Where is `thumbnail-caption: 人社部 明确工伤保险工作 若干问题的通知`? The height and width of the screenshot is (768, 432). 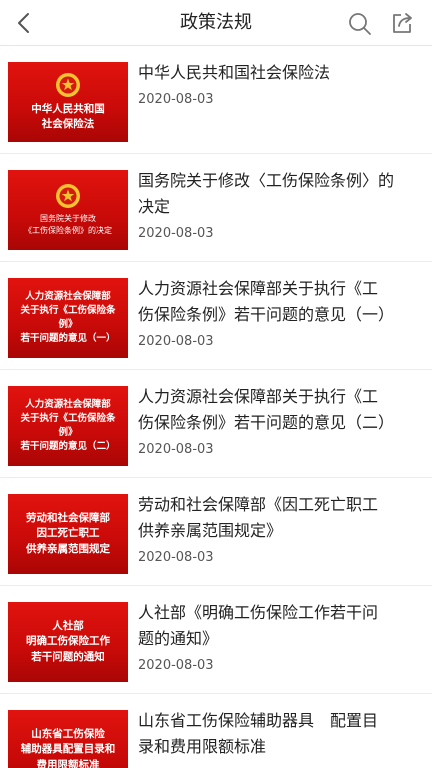
thumbnail-caption: 人社部 明确工伤保险工作 若干问题的通知 is located at coordinates (68, 641).